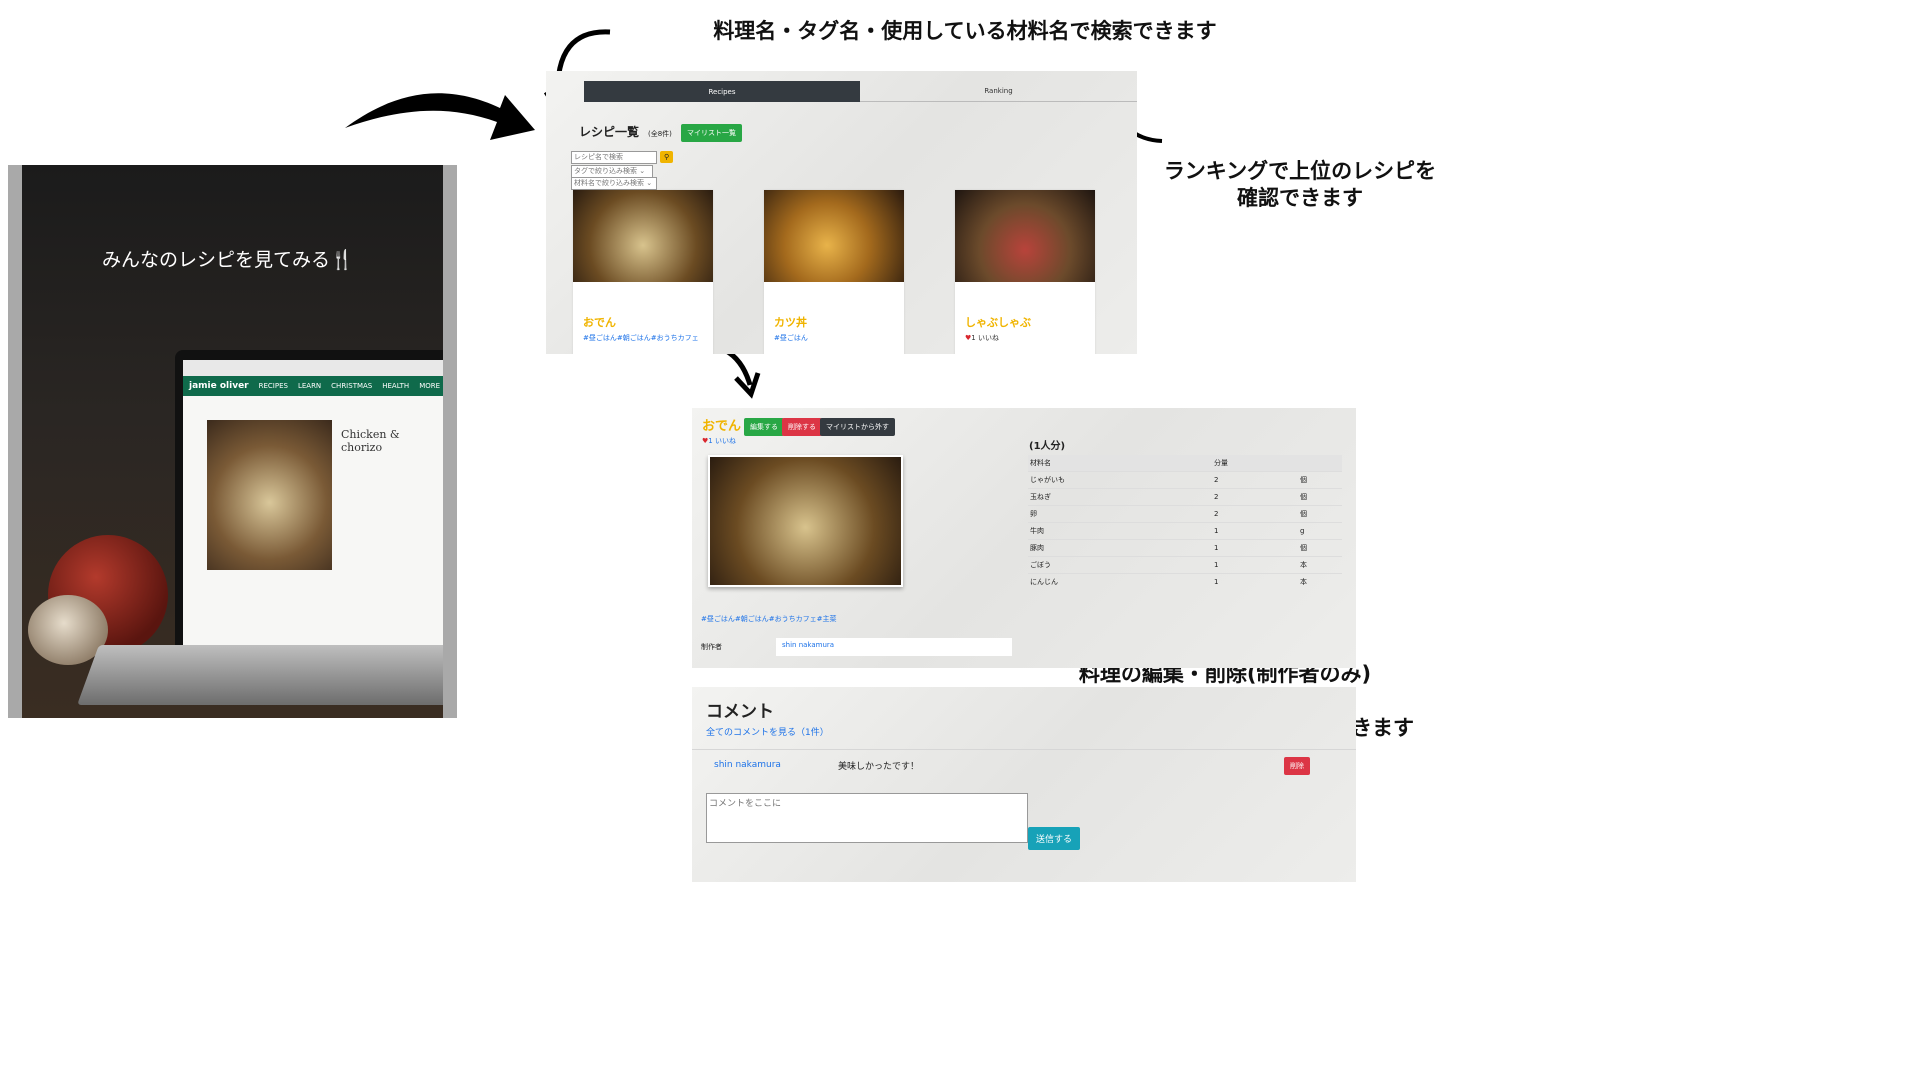  Describe the element at coordinates (1120, 463) in the screenshot. I see `column-header: 材料名` at that location.